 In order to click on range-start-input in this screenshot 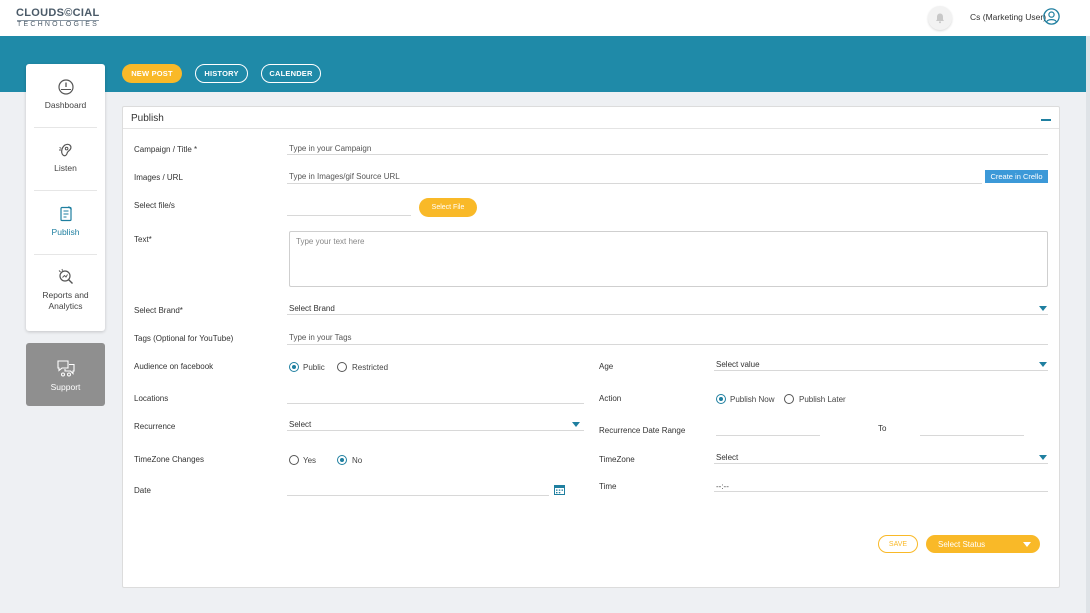, I will do `click(768, 435)`.